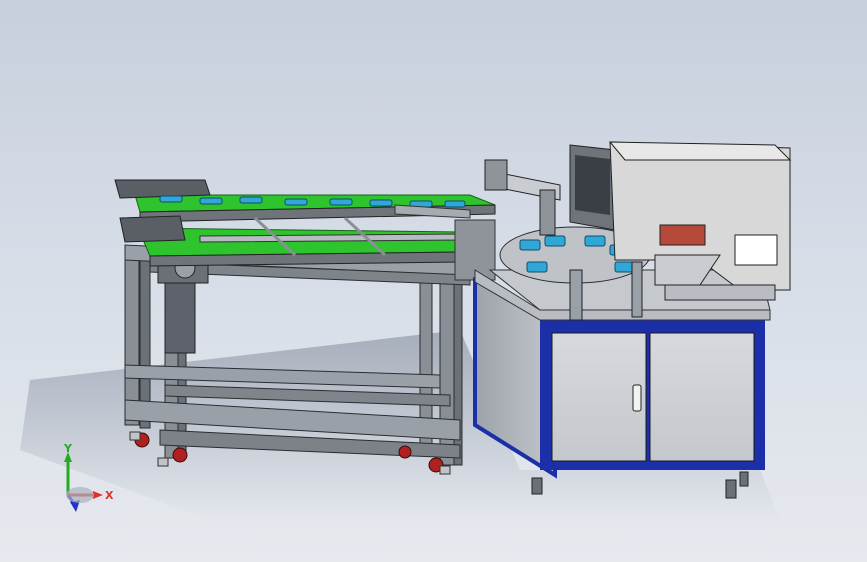 The height and width of the screenshot is (562, 867). I want to click on triad-origin, so click(80, 495).